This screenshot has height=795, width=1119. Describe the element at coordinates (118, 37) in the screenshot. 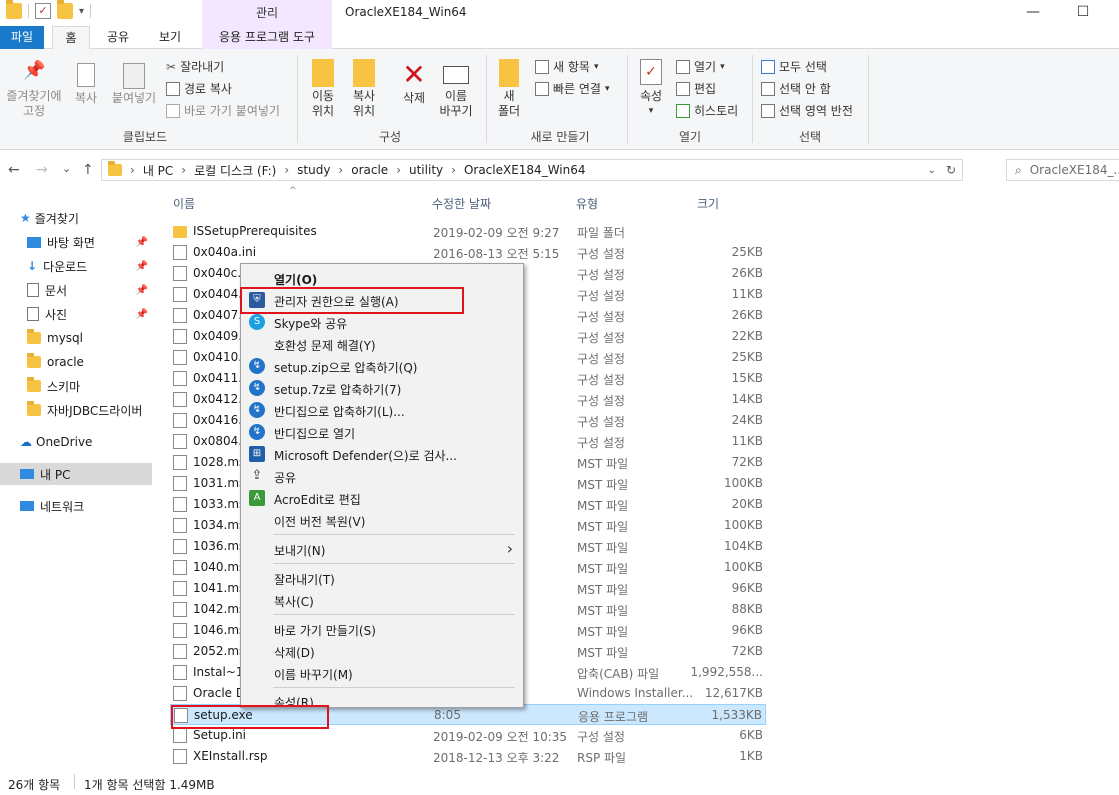

I see `tab-share: 공유` at that location.